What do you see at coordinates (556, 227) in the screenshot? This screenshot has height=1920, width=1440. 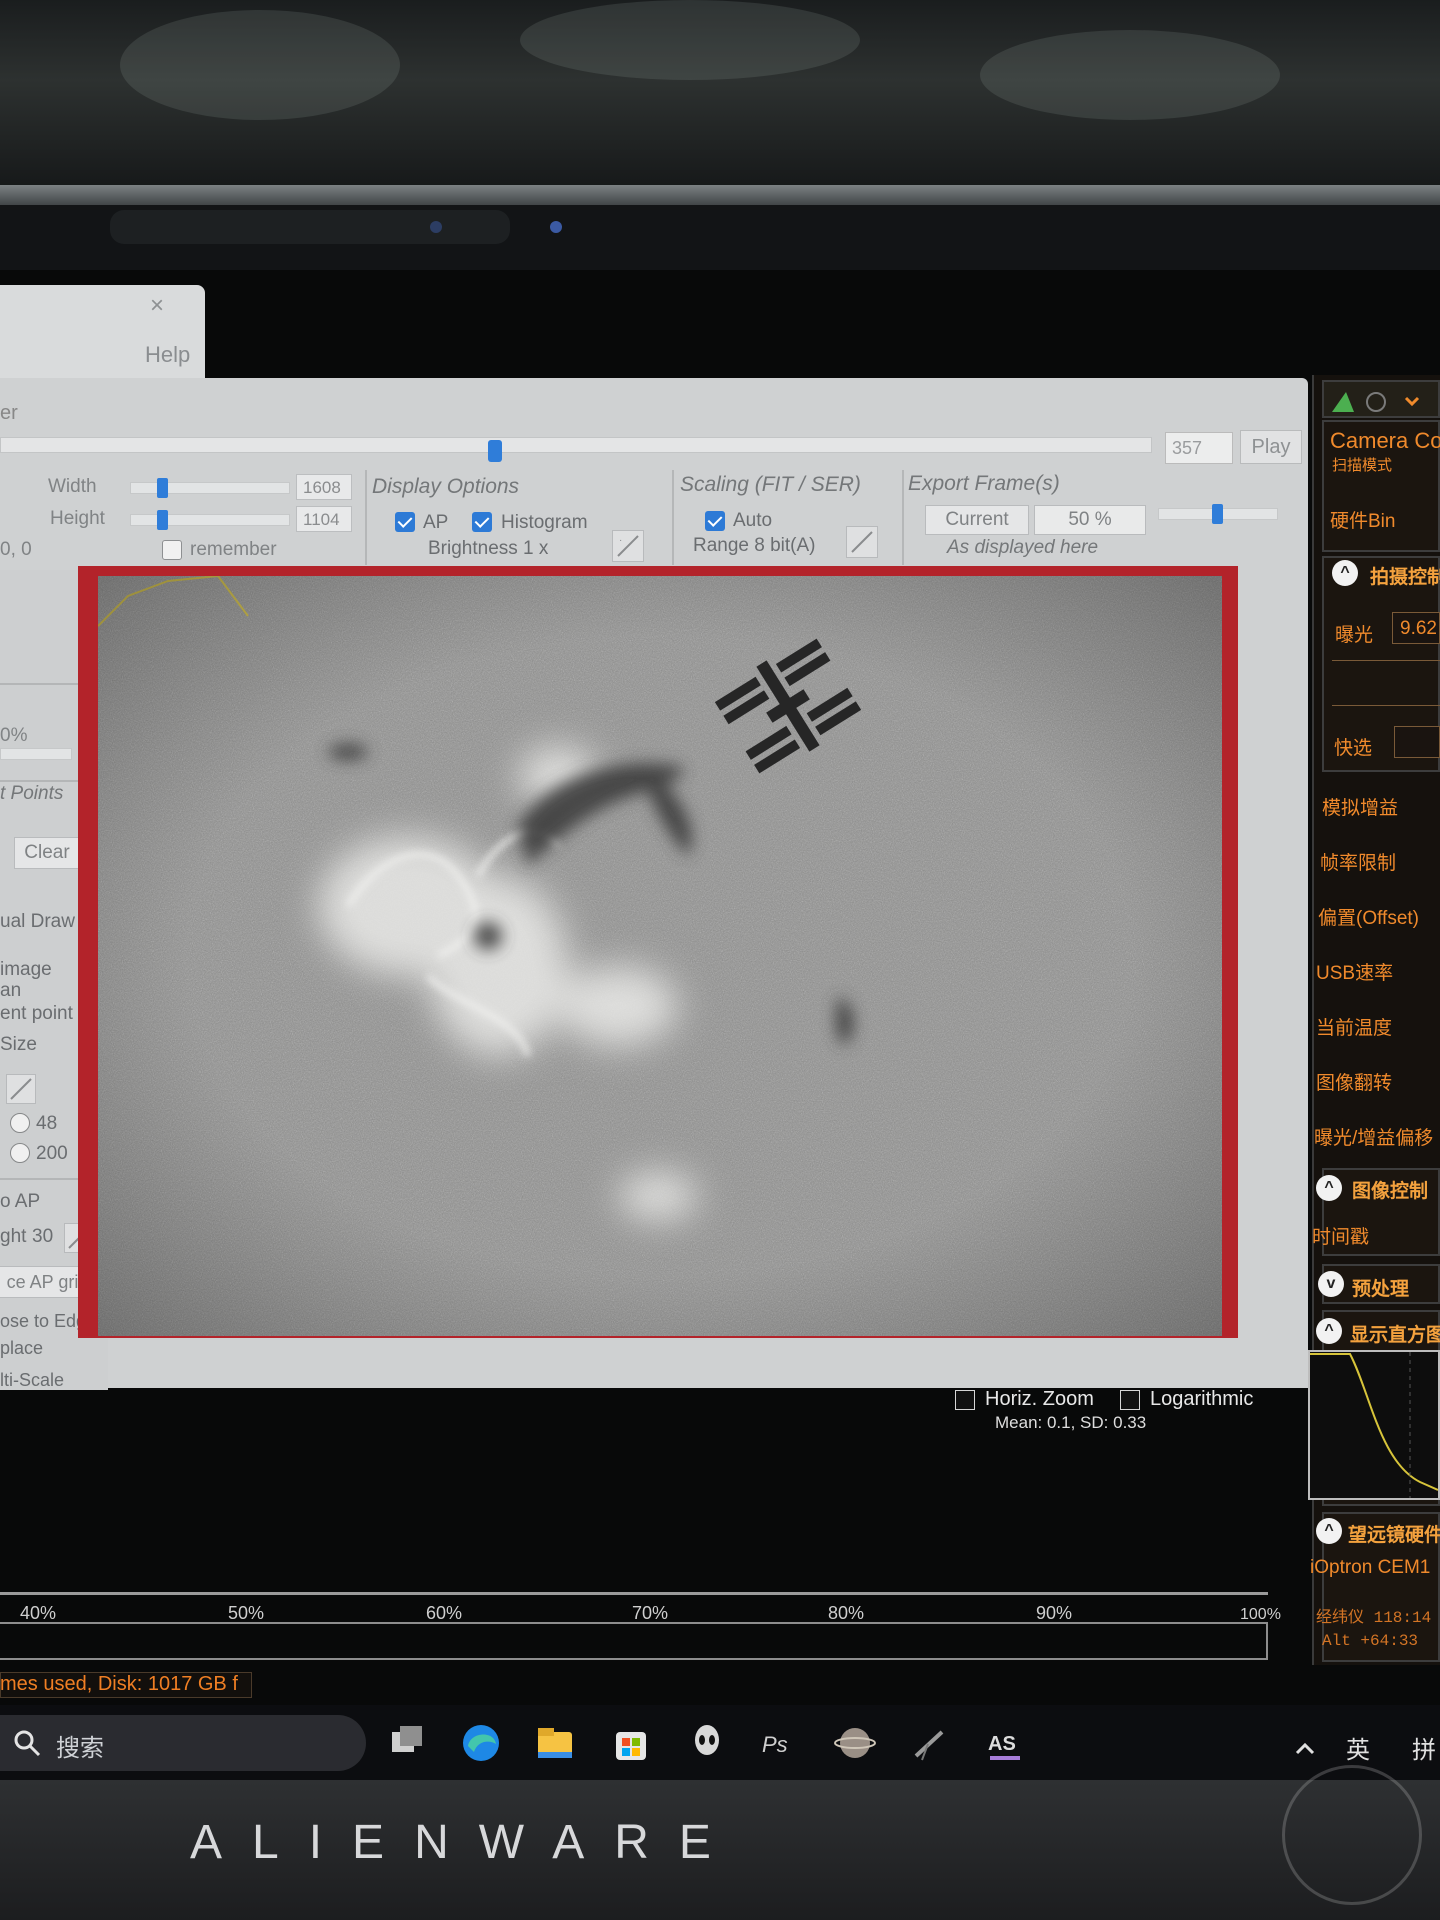 I see `webcam-sensor` at bounding box center [556, 227].